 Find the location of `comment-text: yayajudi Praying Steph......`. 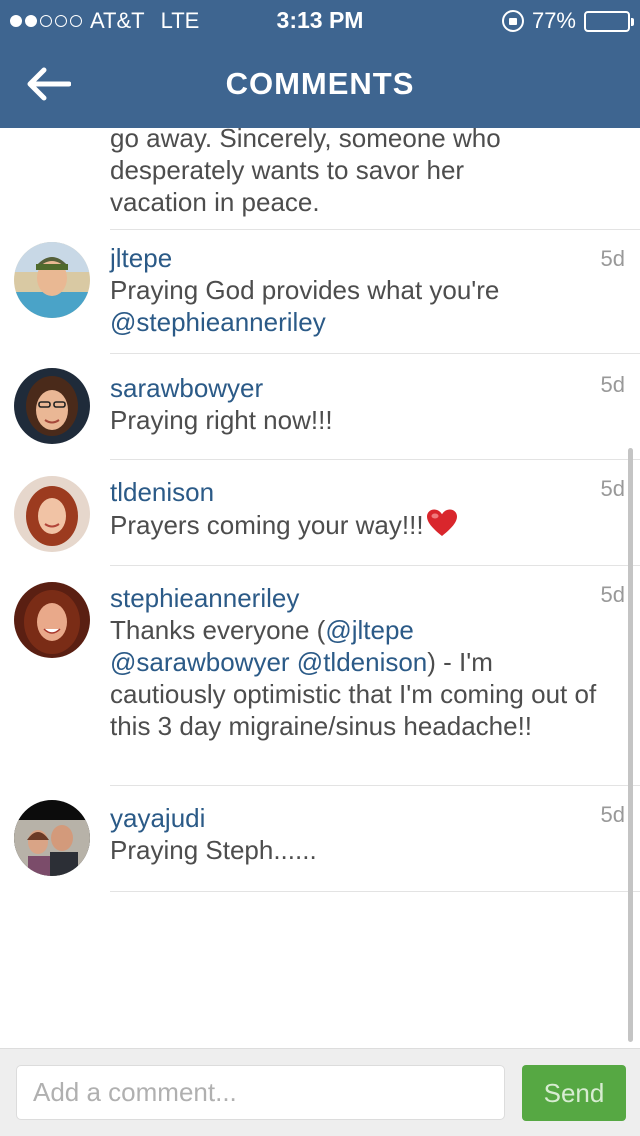

comment-text: yayajudi Praying Steph...... is located at coordinates (360, 834).